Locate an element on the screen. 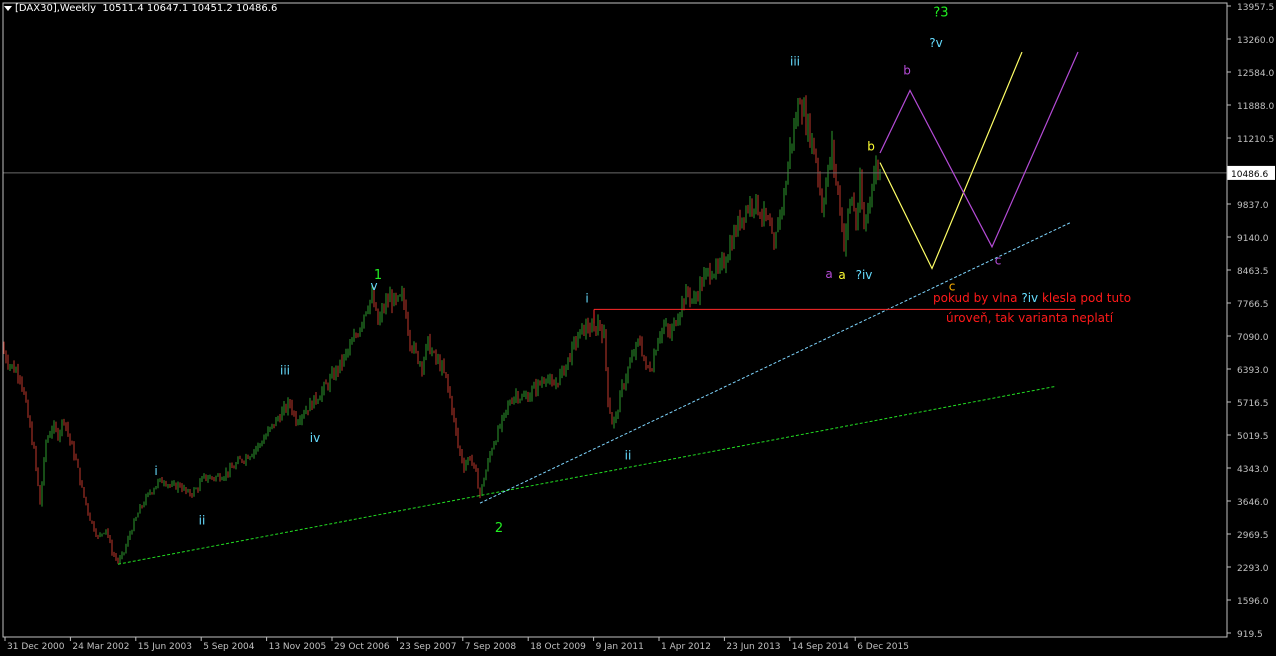 Image resolution: width=1276 pixels, height=656 pixels. x-tick-label: 24 Mar 2002 is located at coordinates (100, 647).